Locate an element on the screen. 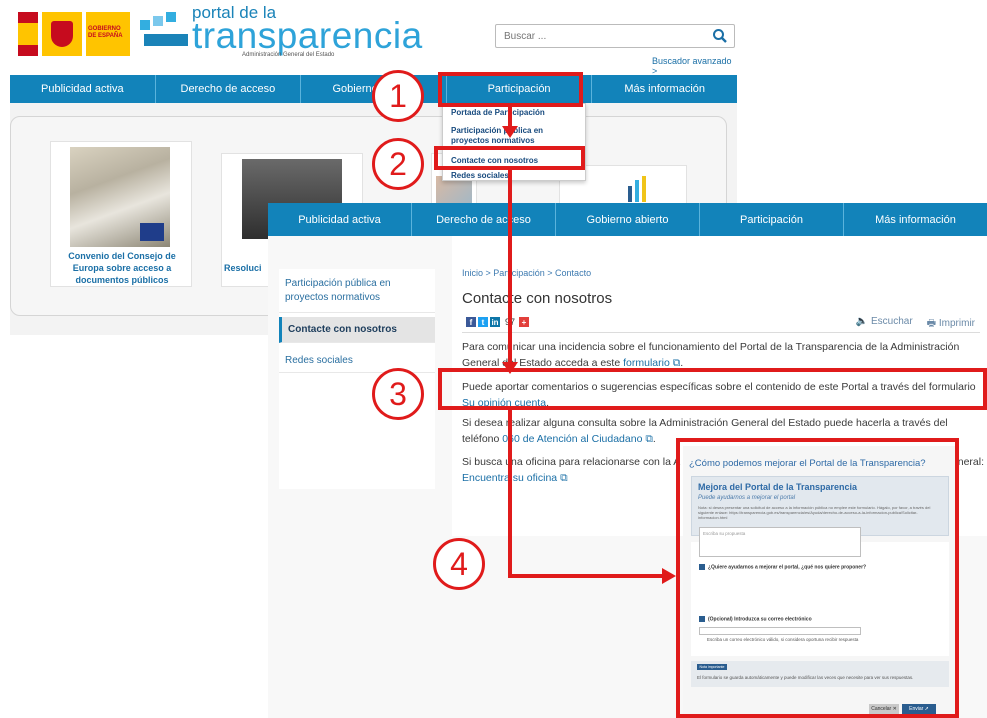 Image resolution: width=987 pixels, height=718 pixels. flag-icon is located at coordinates (28, 34).